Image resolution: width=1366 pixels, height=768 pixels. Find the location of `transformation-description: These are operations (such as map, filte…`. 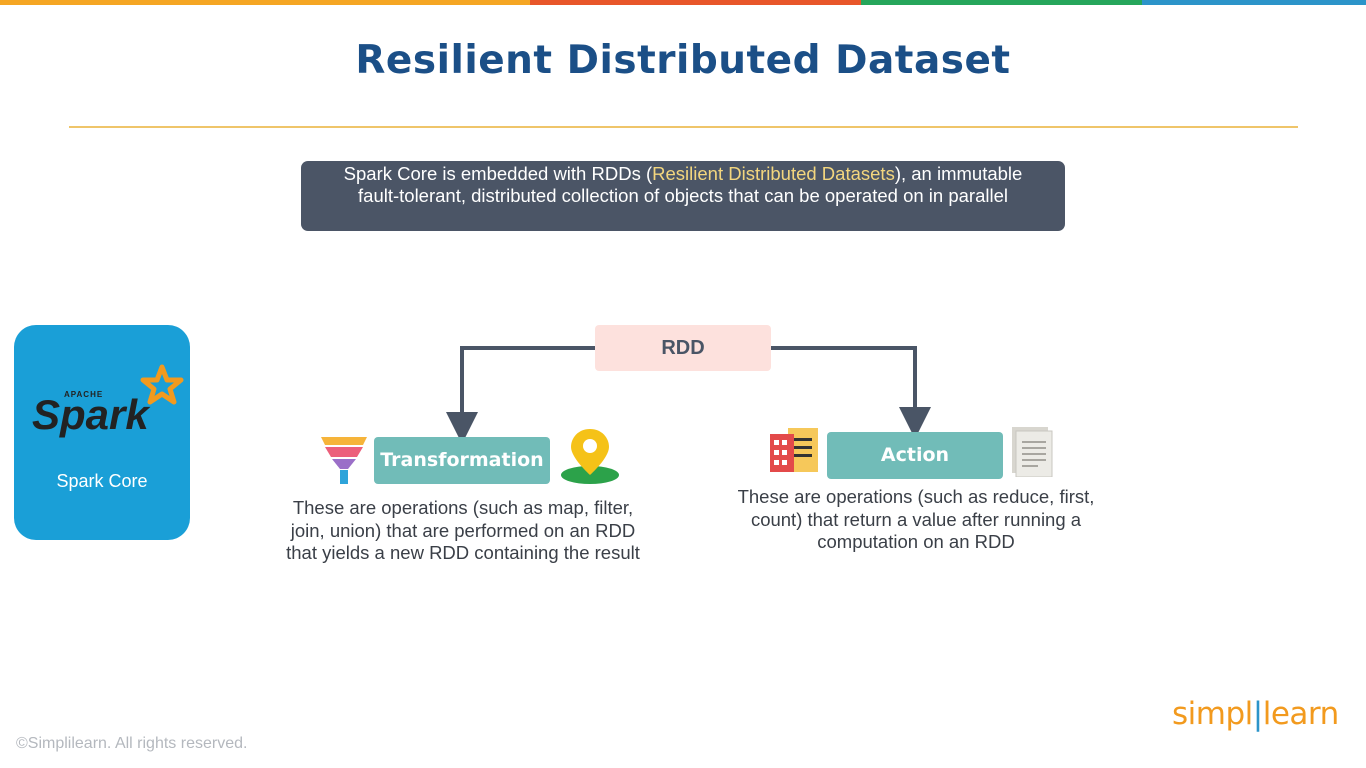

transformation-description: These are operations (such as map, filte… is located at coordinates (463, 530).